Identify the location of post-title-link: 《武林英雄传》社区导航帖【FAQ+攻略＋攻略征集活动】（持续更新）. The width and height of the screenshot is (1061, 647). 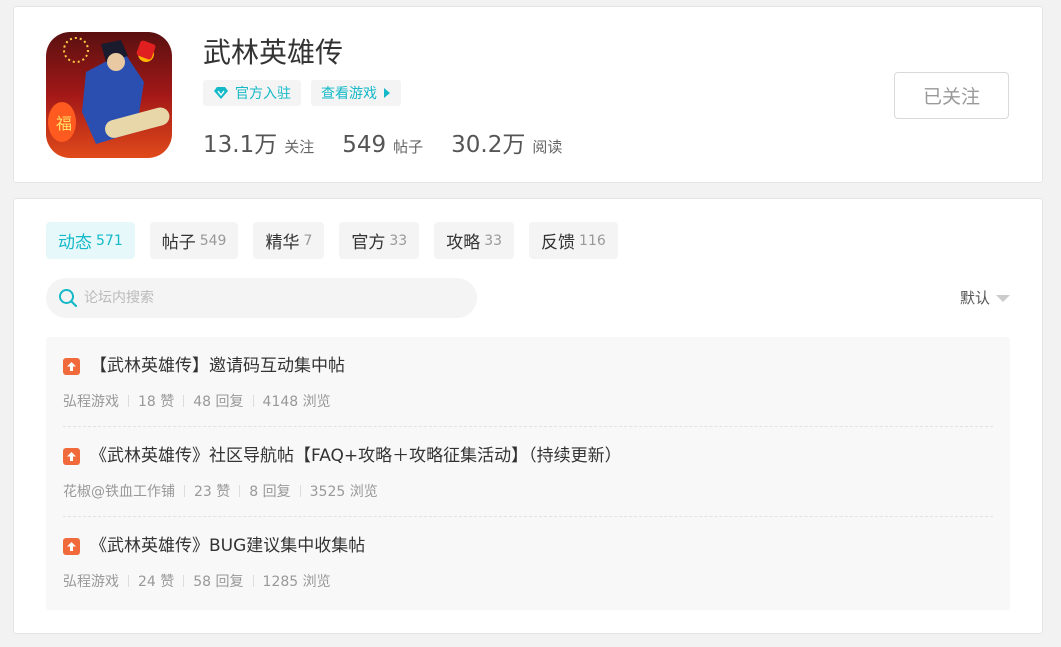
(342, 456).